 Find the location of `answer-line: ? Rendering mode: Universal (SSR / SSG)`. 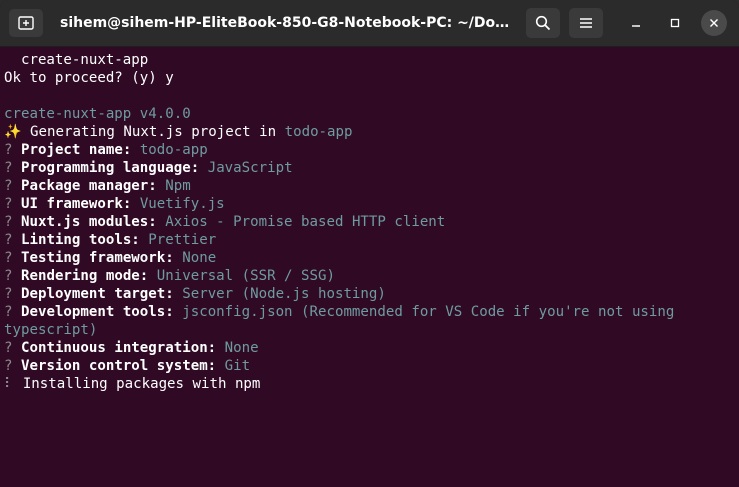

answer-line: ? Rendering mode: Universal (SSR / SSG) is located at coordinates (169, 276).